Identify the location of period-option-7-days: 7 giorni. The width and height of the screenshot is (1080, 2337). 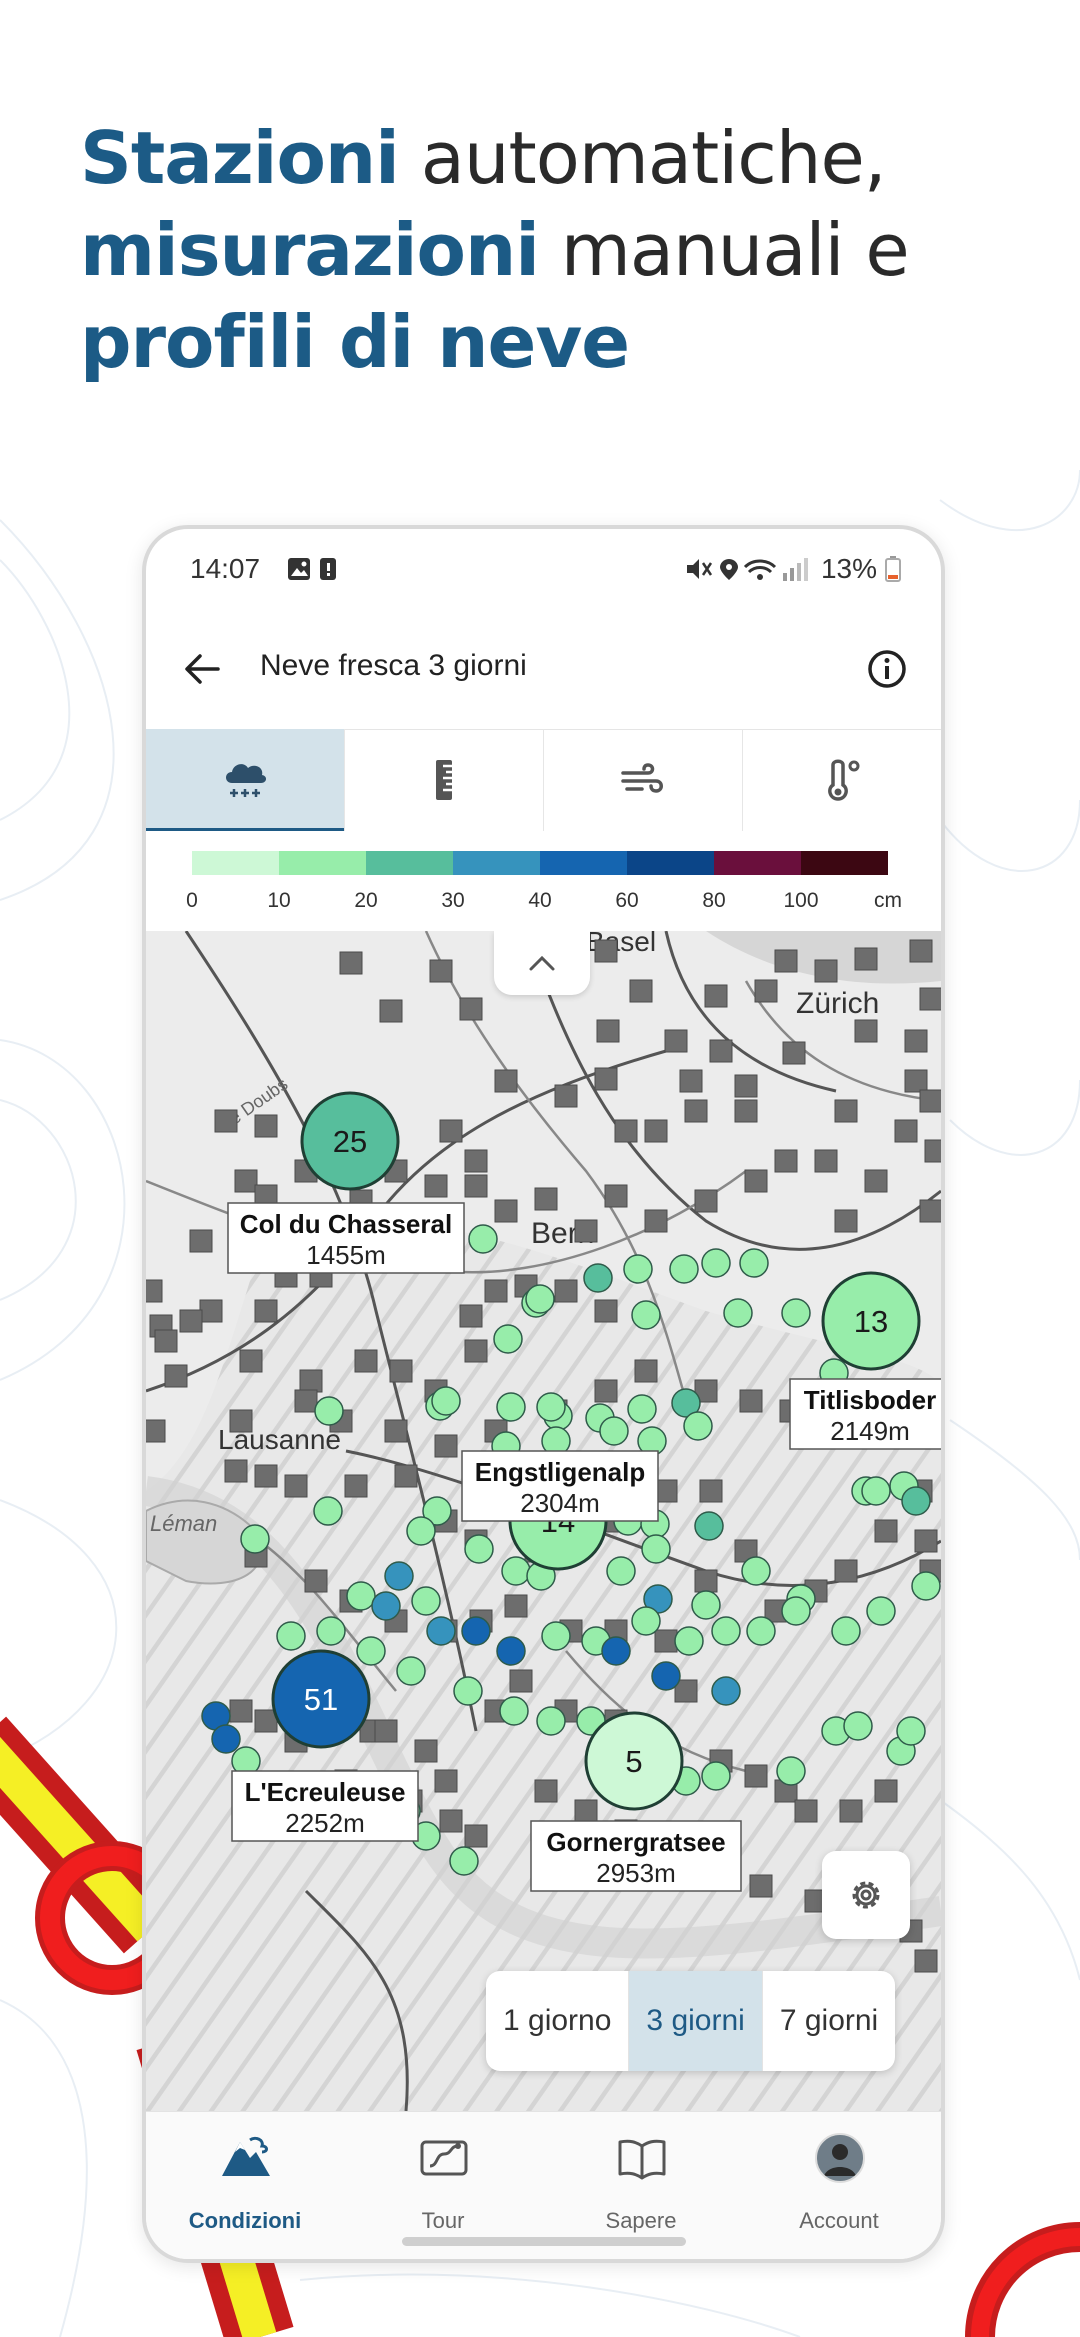
(828, 2021).